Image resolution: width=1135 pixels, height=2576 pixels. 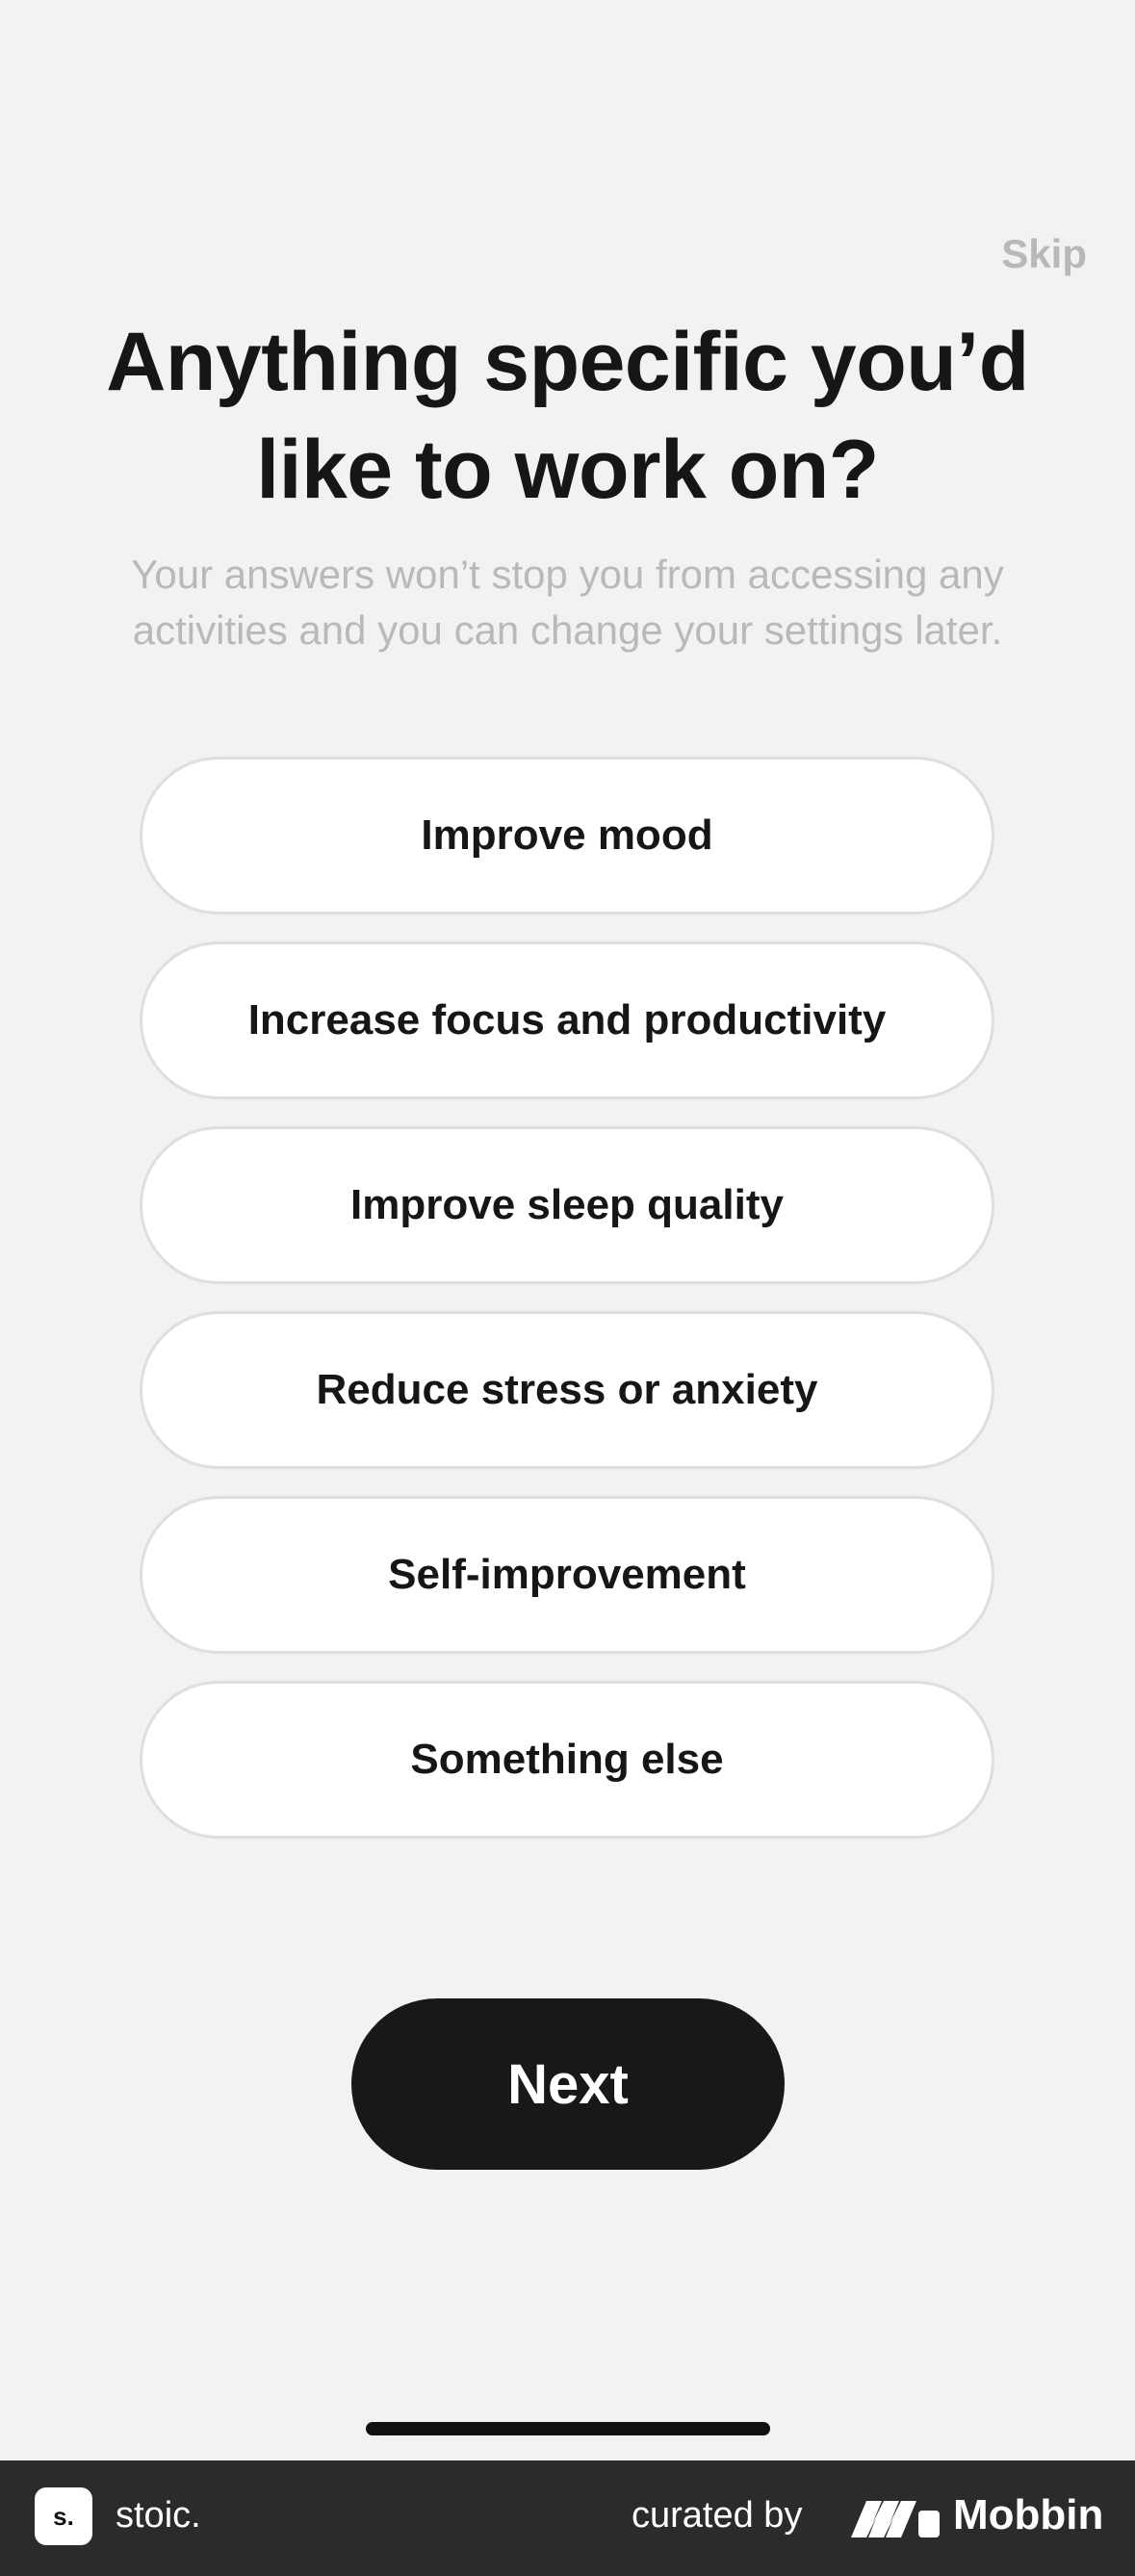 What do you see at coordinates (567, 1205) in the screenshot?
I see `option-improve-sleep: Improve sleep quality` at bounding box center [567, 1205].